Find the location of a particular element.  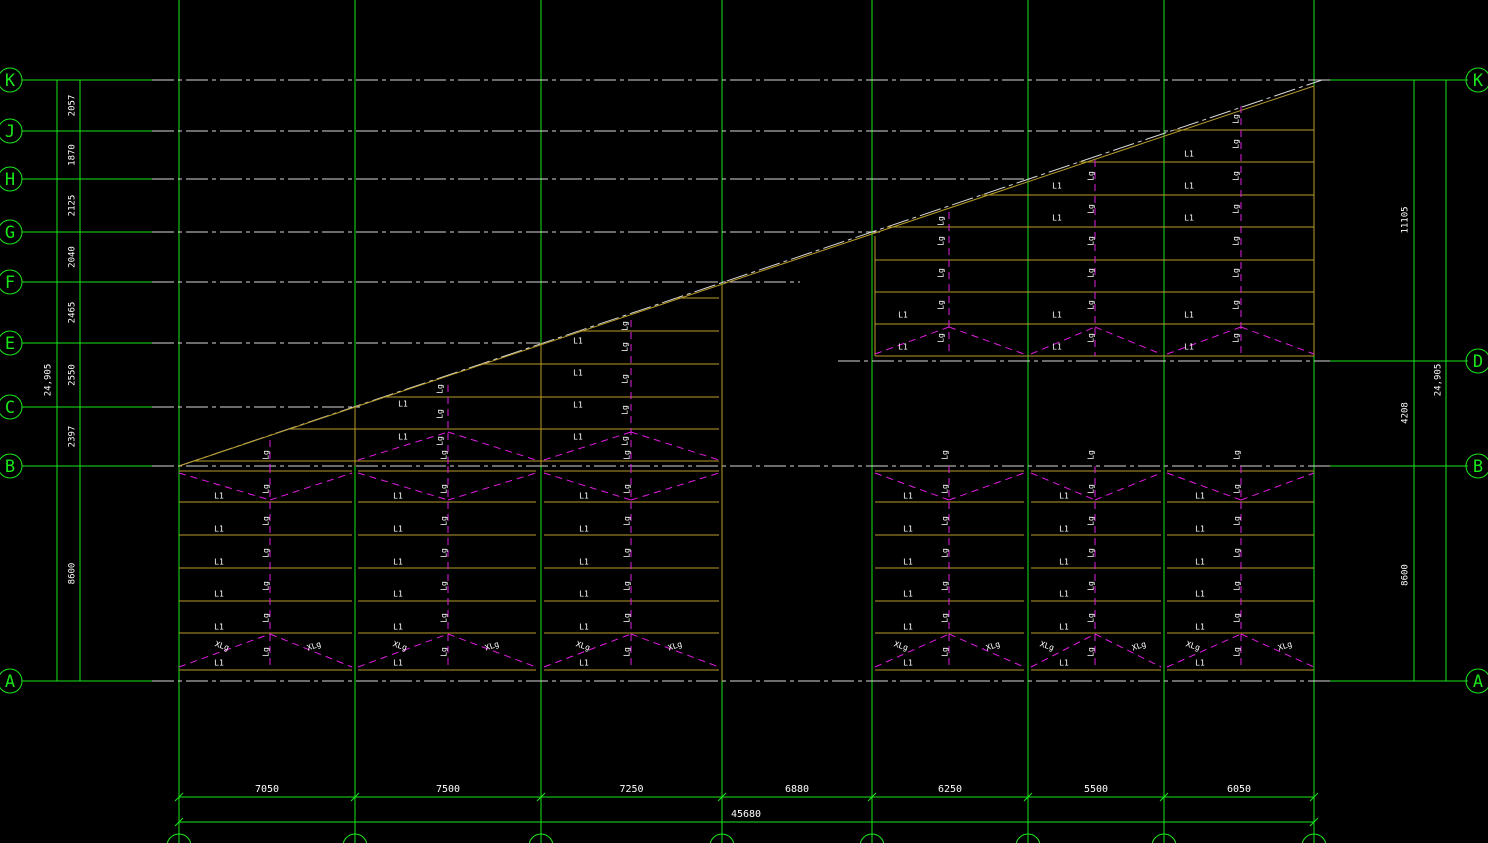

tie-label-0-3: Lg is located at coordinates (266, 553).